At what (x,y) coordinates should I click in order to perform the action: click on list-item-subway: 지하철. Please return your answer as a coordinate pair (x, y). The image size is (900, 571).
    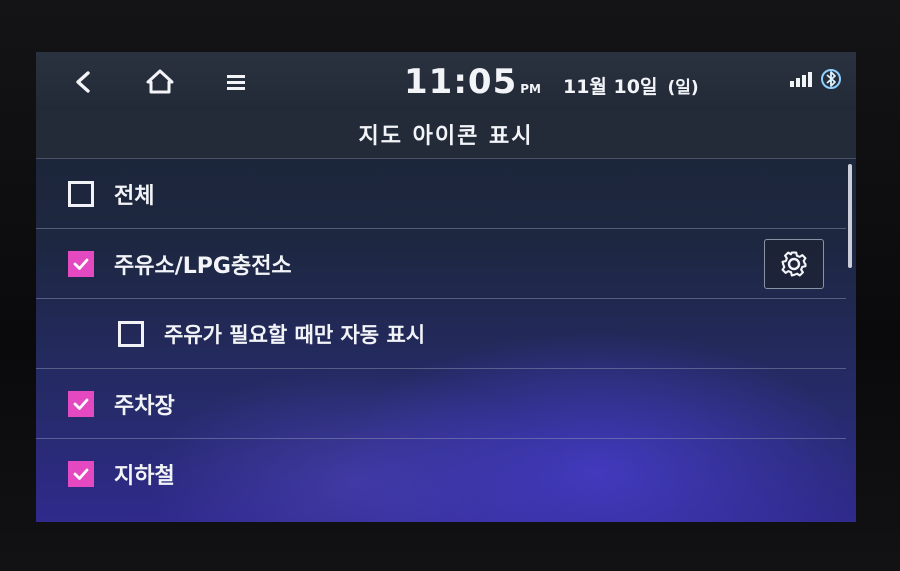
    Looking at the image, I should click on (441, 473).